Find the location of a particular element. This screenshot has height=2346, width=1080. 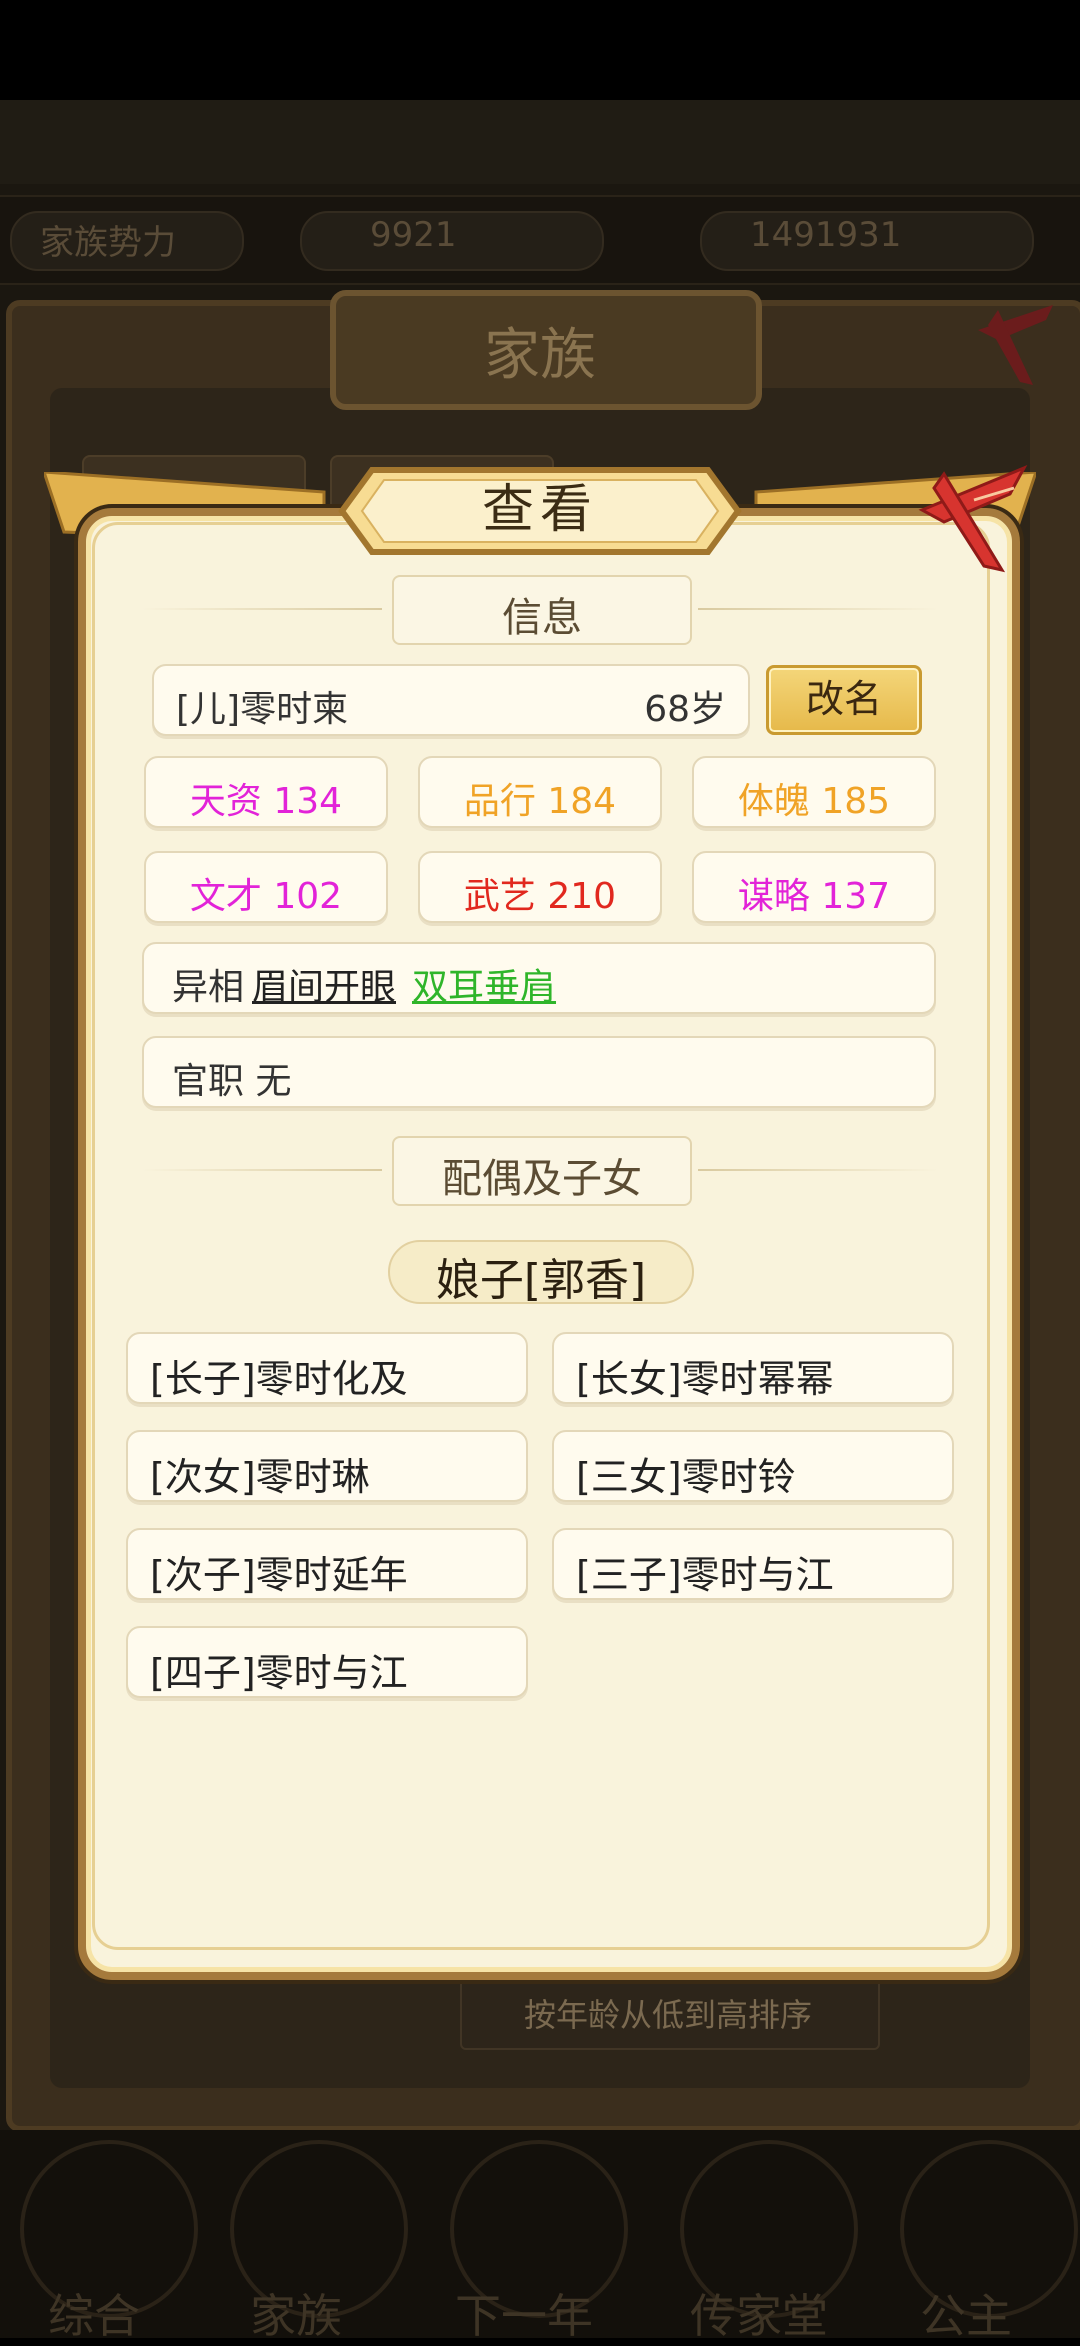

info-section-header: 信息 is located at coordinates (540, 610).